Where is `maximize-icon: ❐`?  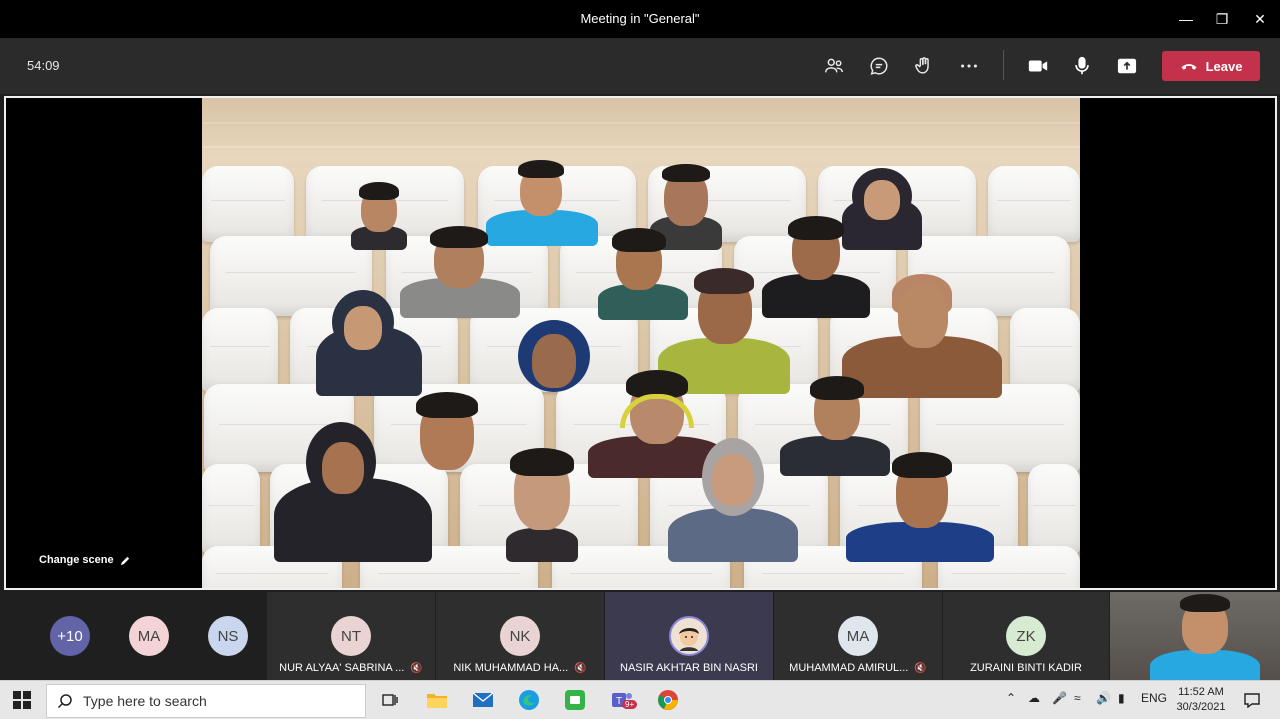
maximize-icon: ❐ is located at coordinates (1222, 19).